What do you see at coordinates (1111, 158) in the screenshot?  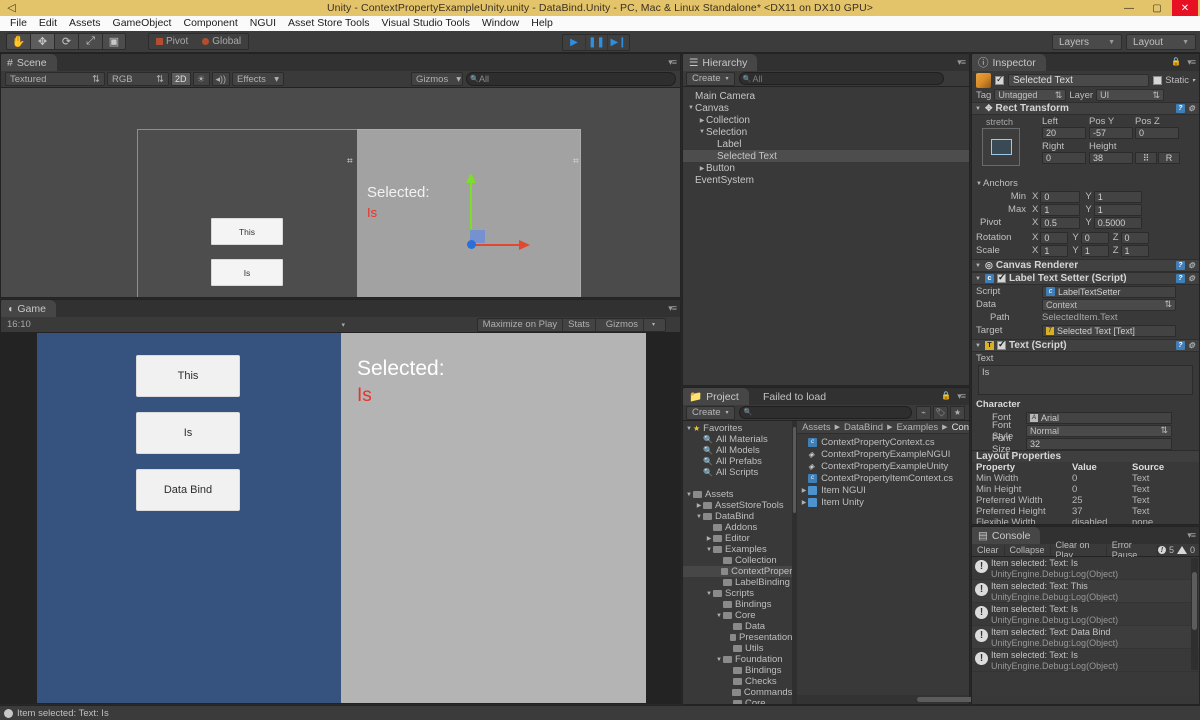 I see `height-field: 38` at bounding box center [1111, 158].